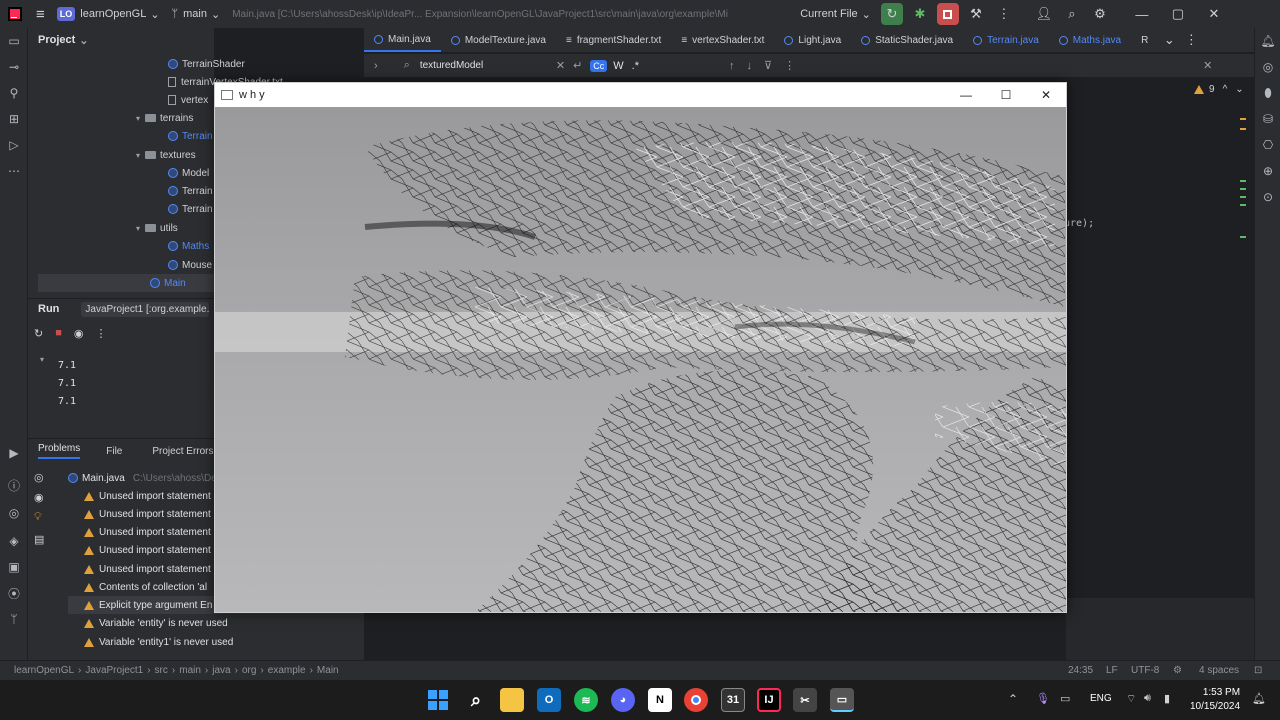  I want to click on volume-icon: 🔊︎, so click(1147, 698).